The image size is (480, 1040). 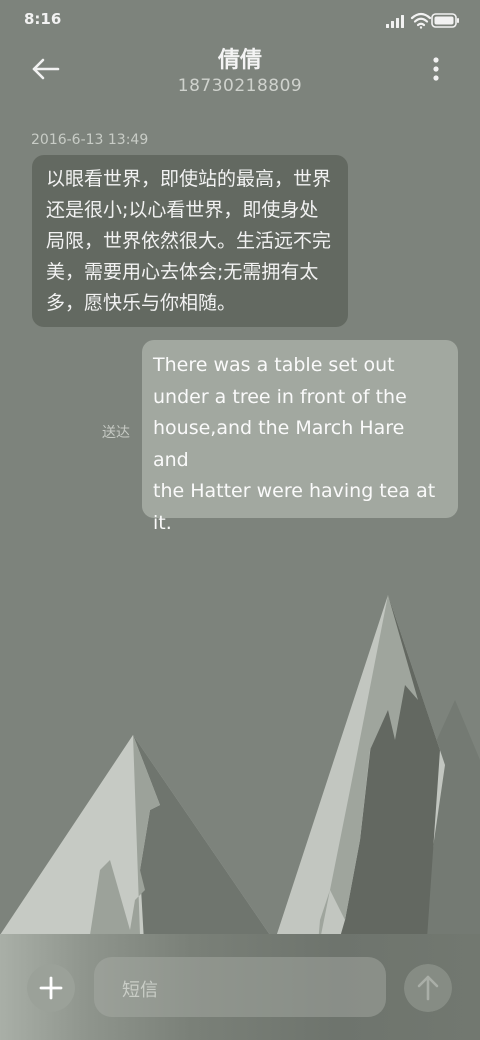 I want to click on send-button, so click(x=428, y=988).